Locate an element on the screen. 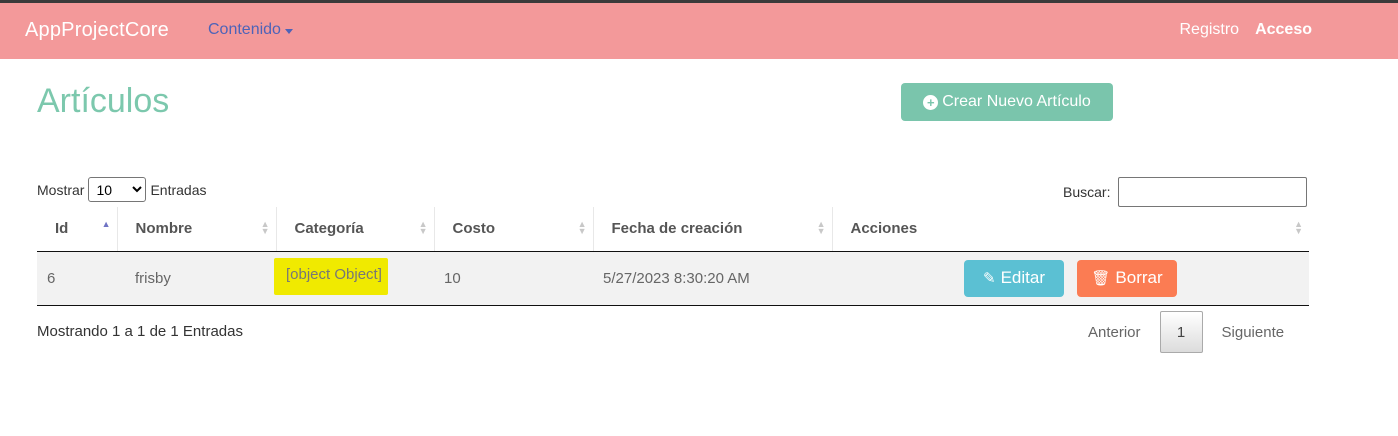 The image size is (1398, 436). delete-button: 🗑 Borrar is located at coordinates (1127, 278).